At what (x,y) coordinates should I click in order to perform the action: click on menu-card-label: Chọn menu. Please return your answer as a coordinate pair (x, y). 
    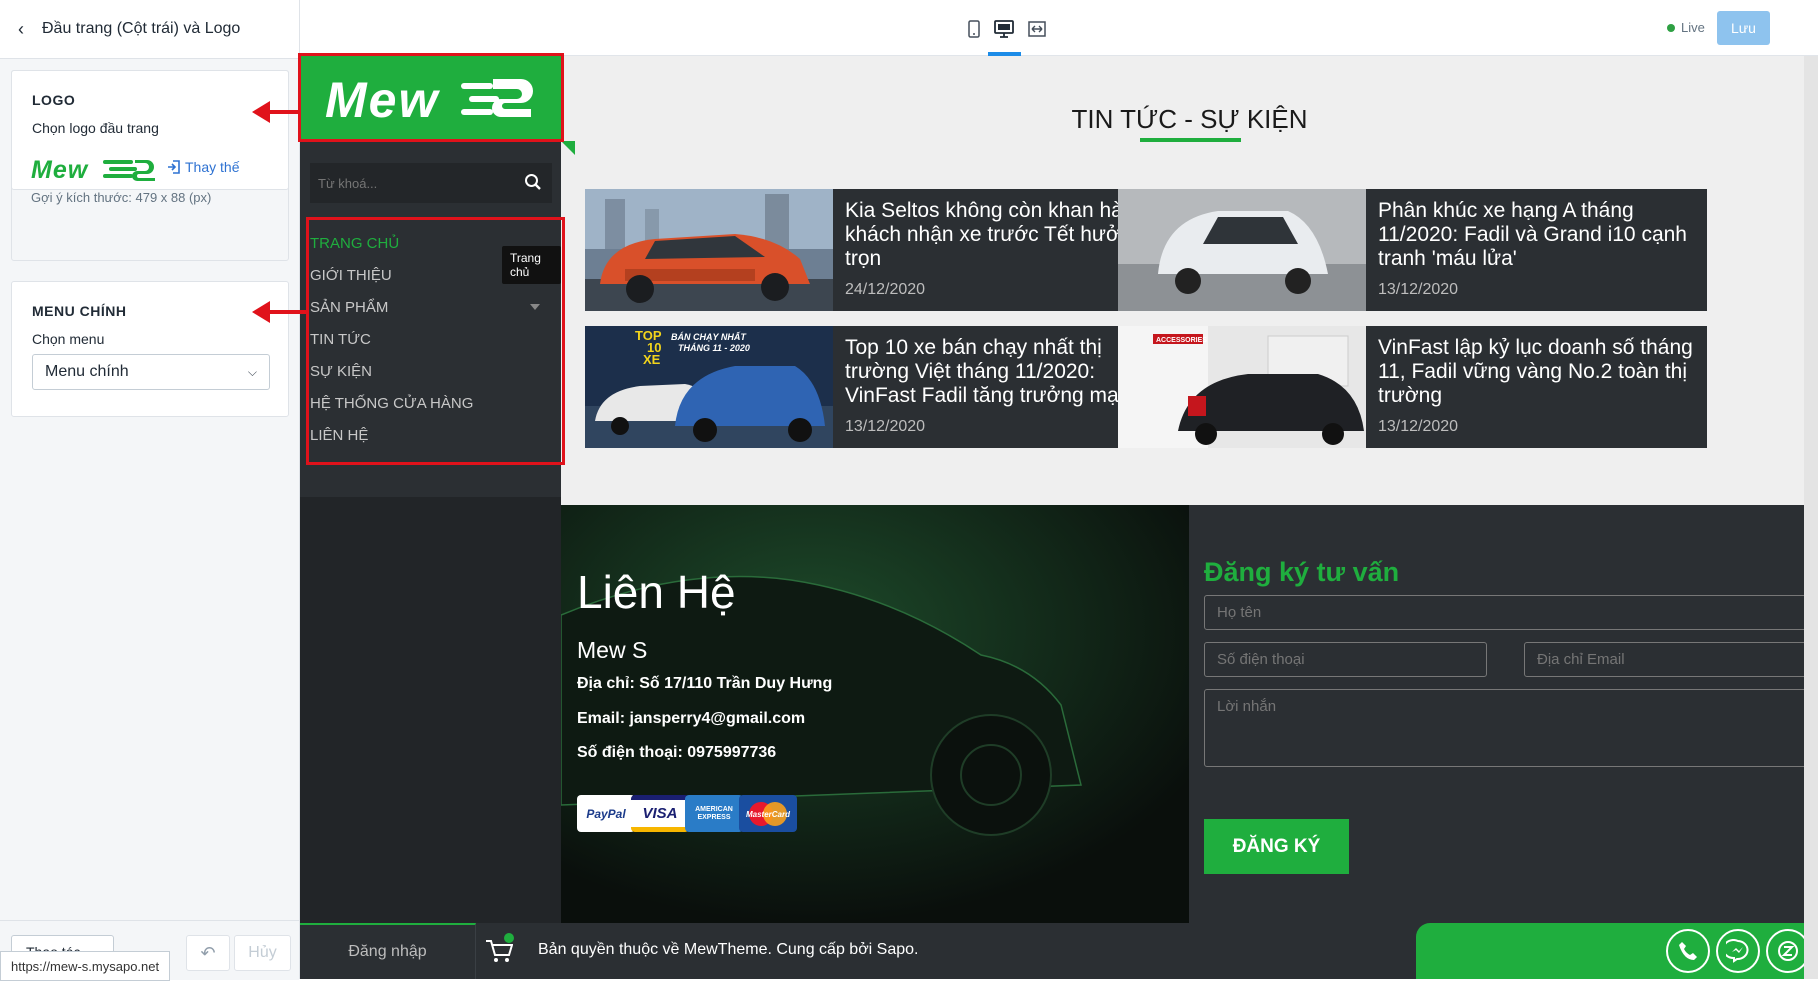
    Looking at the image, I should click on (68, 339).